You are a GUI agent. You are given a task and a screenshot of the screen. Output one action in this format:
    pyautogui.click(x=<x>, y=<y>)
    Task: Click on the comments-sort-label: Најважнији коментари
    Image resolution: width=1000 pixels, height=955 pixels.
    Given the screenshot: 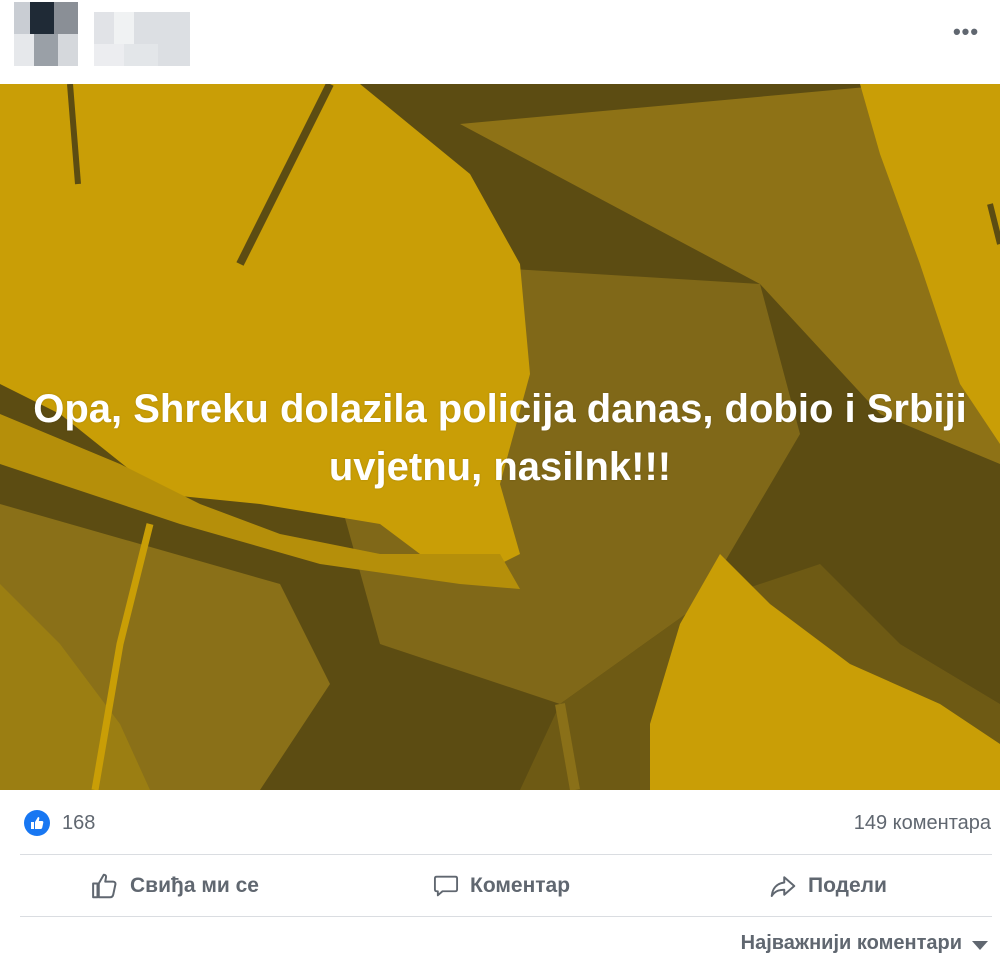 What is the action you would take?
    pyautogui.click(x=851, y=943)
    